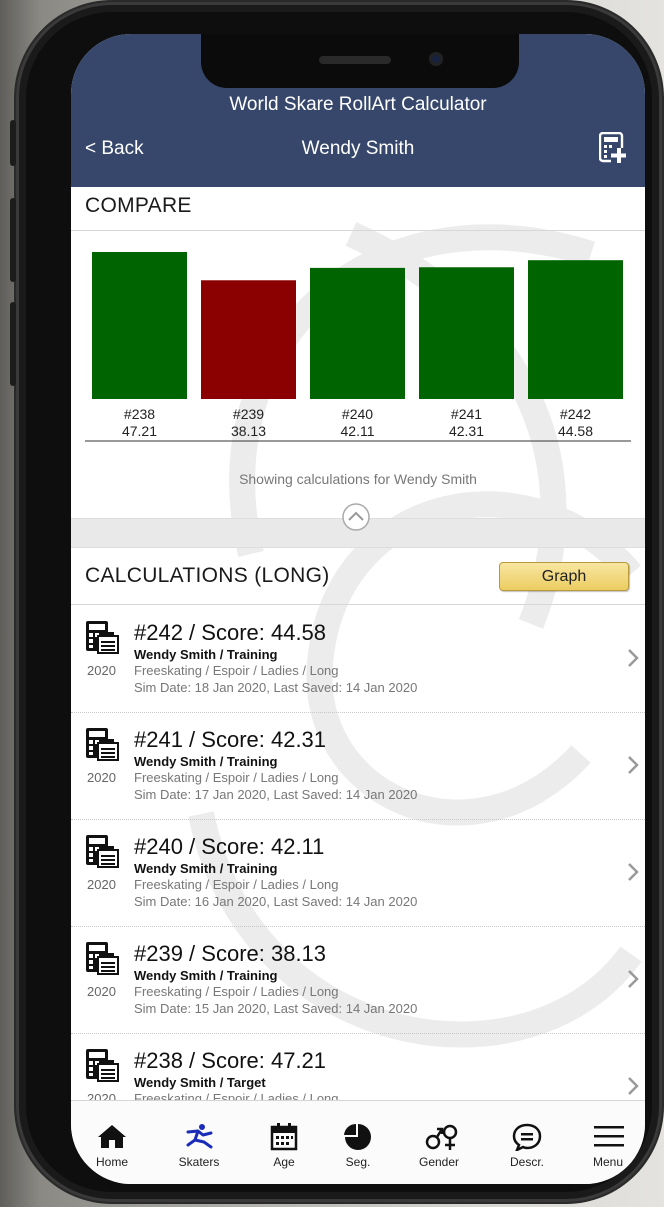 The height and width of the screenshot is (1207, 664). I want to click on page-title: Wendy Smith, so click(358, 148).